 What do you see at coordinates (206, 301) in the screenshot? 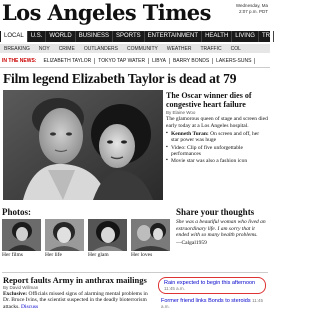
I see `bonds-headline-text: Former friend links Bonds to steroids` at bounding box center [206, 301].